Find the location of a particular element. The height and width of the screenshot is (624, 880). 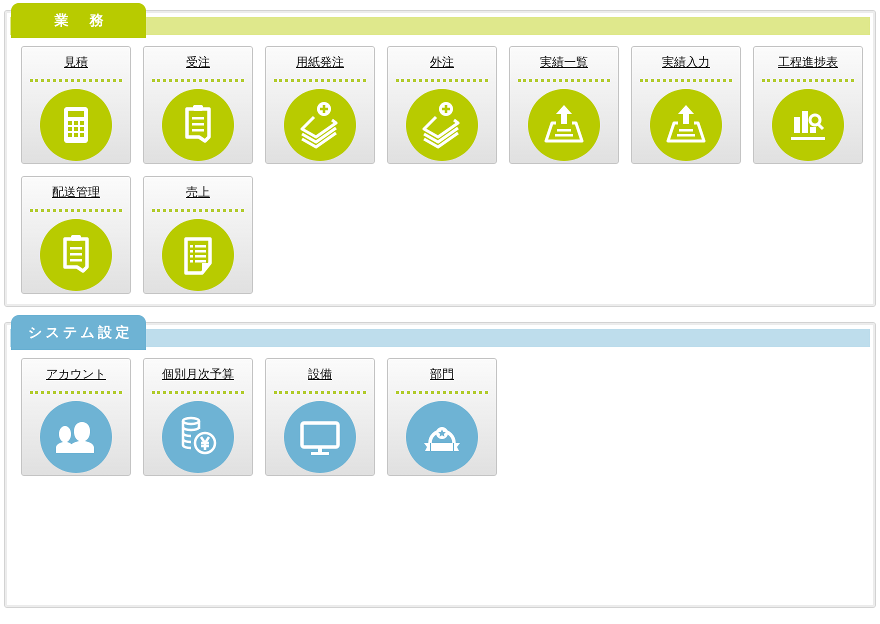

tile-label: アカウント is located at coordinates (76, 374).